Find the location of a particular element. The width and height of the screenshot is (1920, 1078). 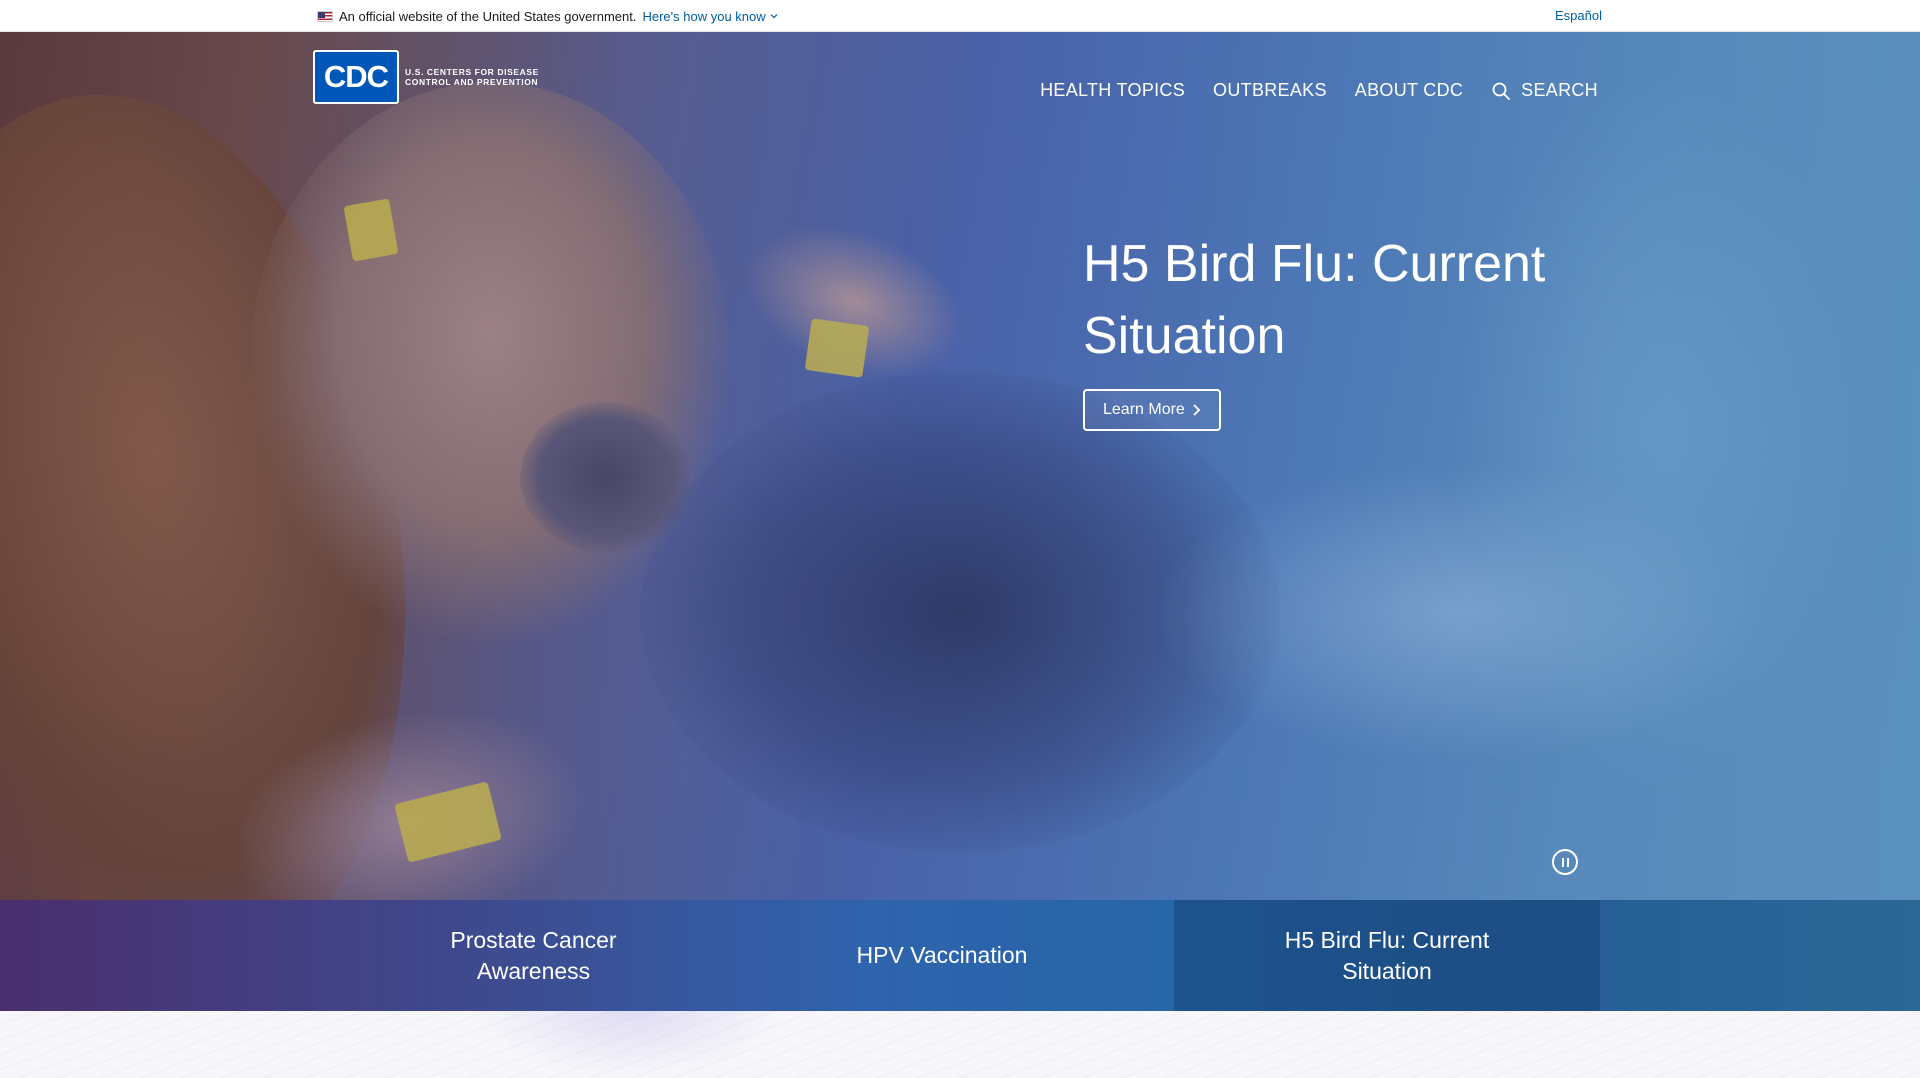

hero-title-line-2: Situation is located at coordinates (1184, 336).